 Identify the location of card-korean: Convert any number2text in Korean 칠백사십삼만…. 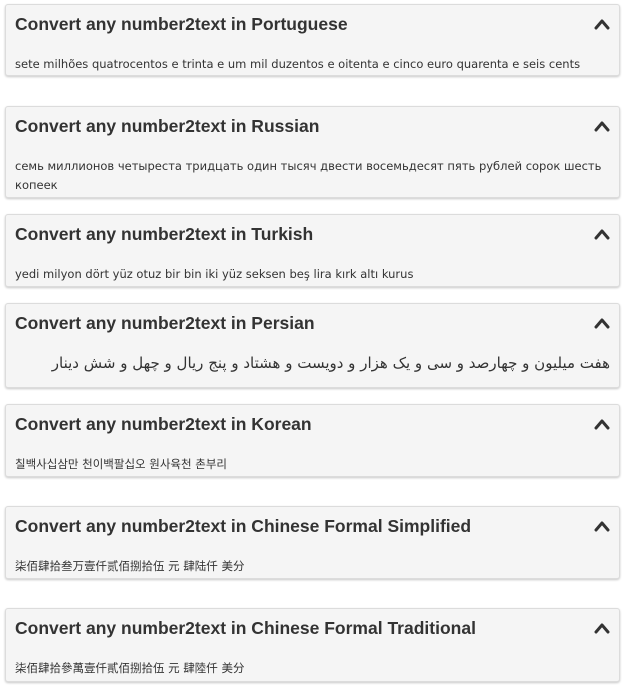
(312, 440).